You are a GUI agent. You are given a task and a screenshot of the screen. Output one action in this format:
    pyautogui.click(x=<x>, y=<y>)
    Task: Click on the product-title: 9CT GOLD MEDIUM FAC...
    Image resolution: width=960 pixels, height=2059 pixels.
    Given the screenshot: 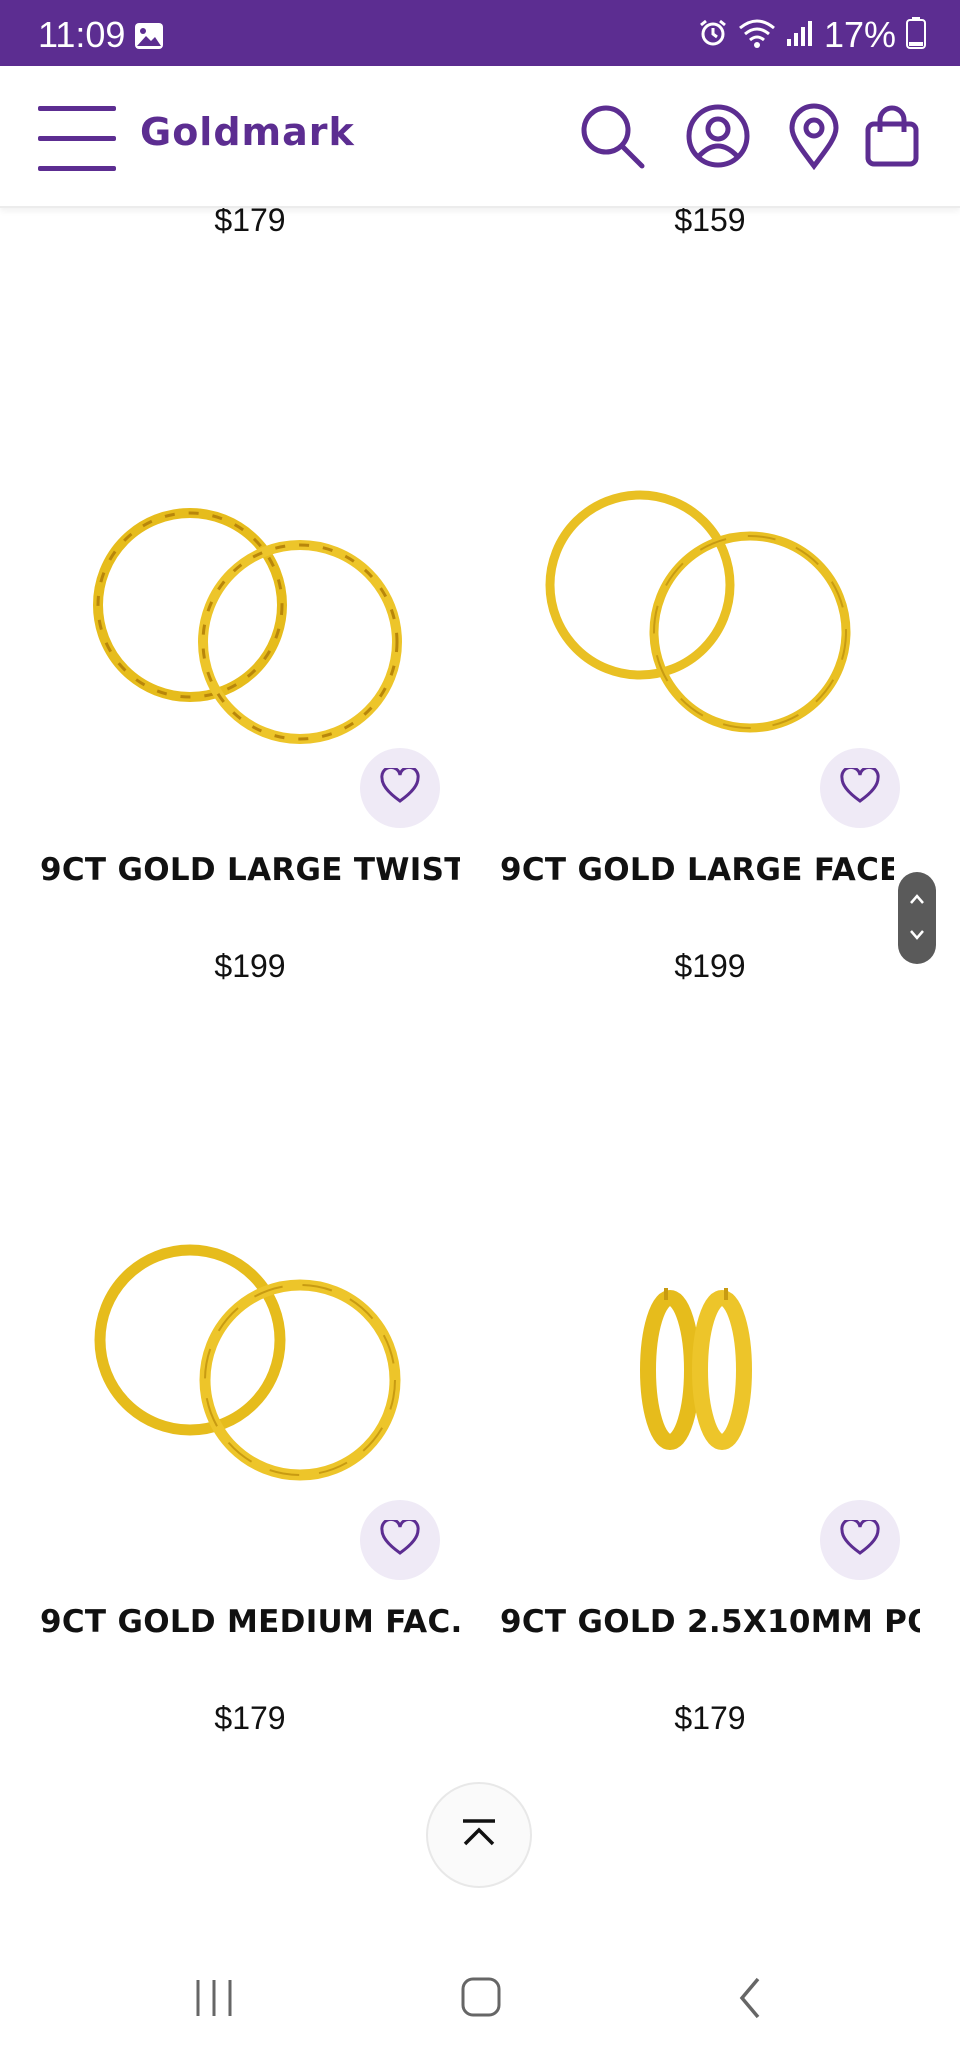 What is the action you would take?
    pyautogui.click(x=250, y=1622)
    